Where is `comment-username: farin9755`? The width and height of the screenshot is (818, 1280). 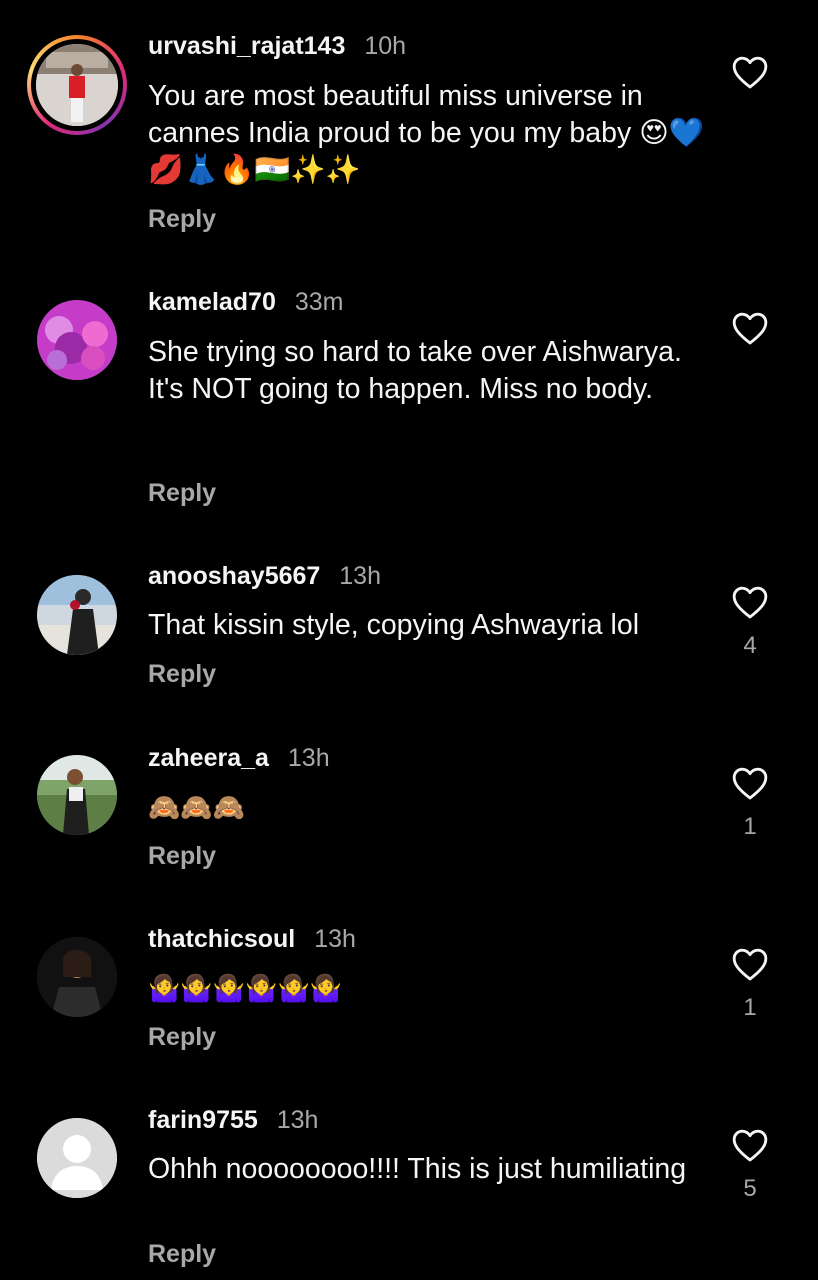 comment-username: farin9755 is located at coordinates (203, 1120).